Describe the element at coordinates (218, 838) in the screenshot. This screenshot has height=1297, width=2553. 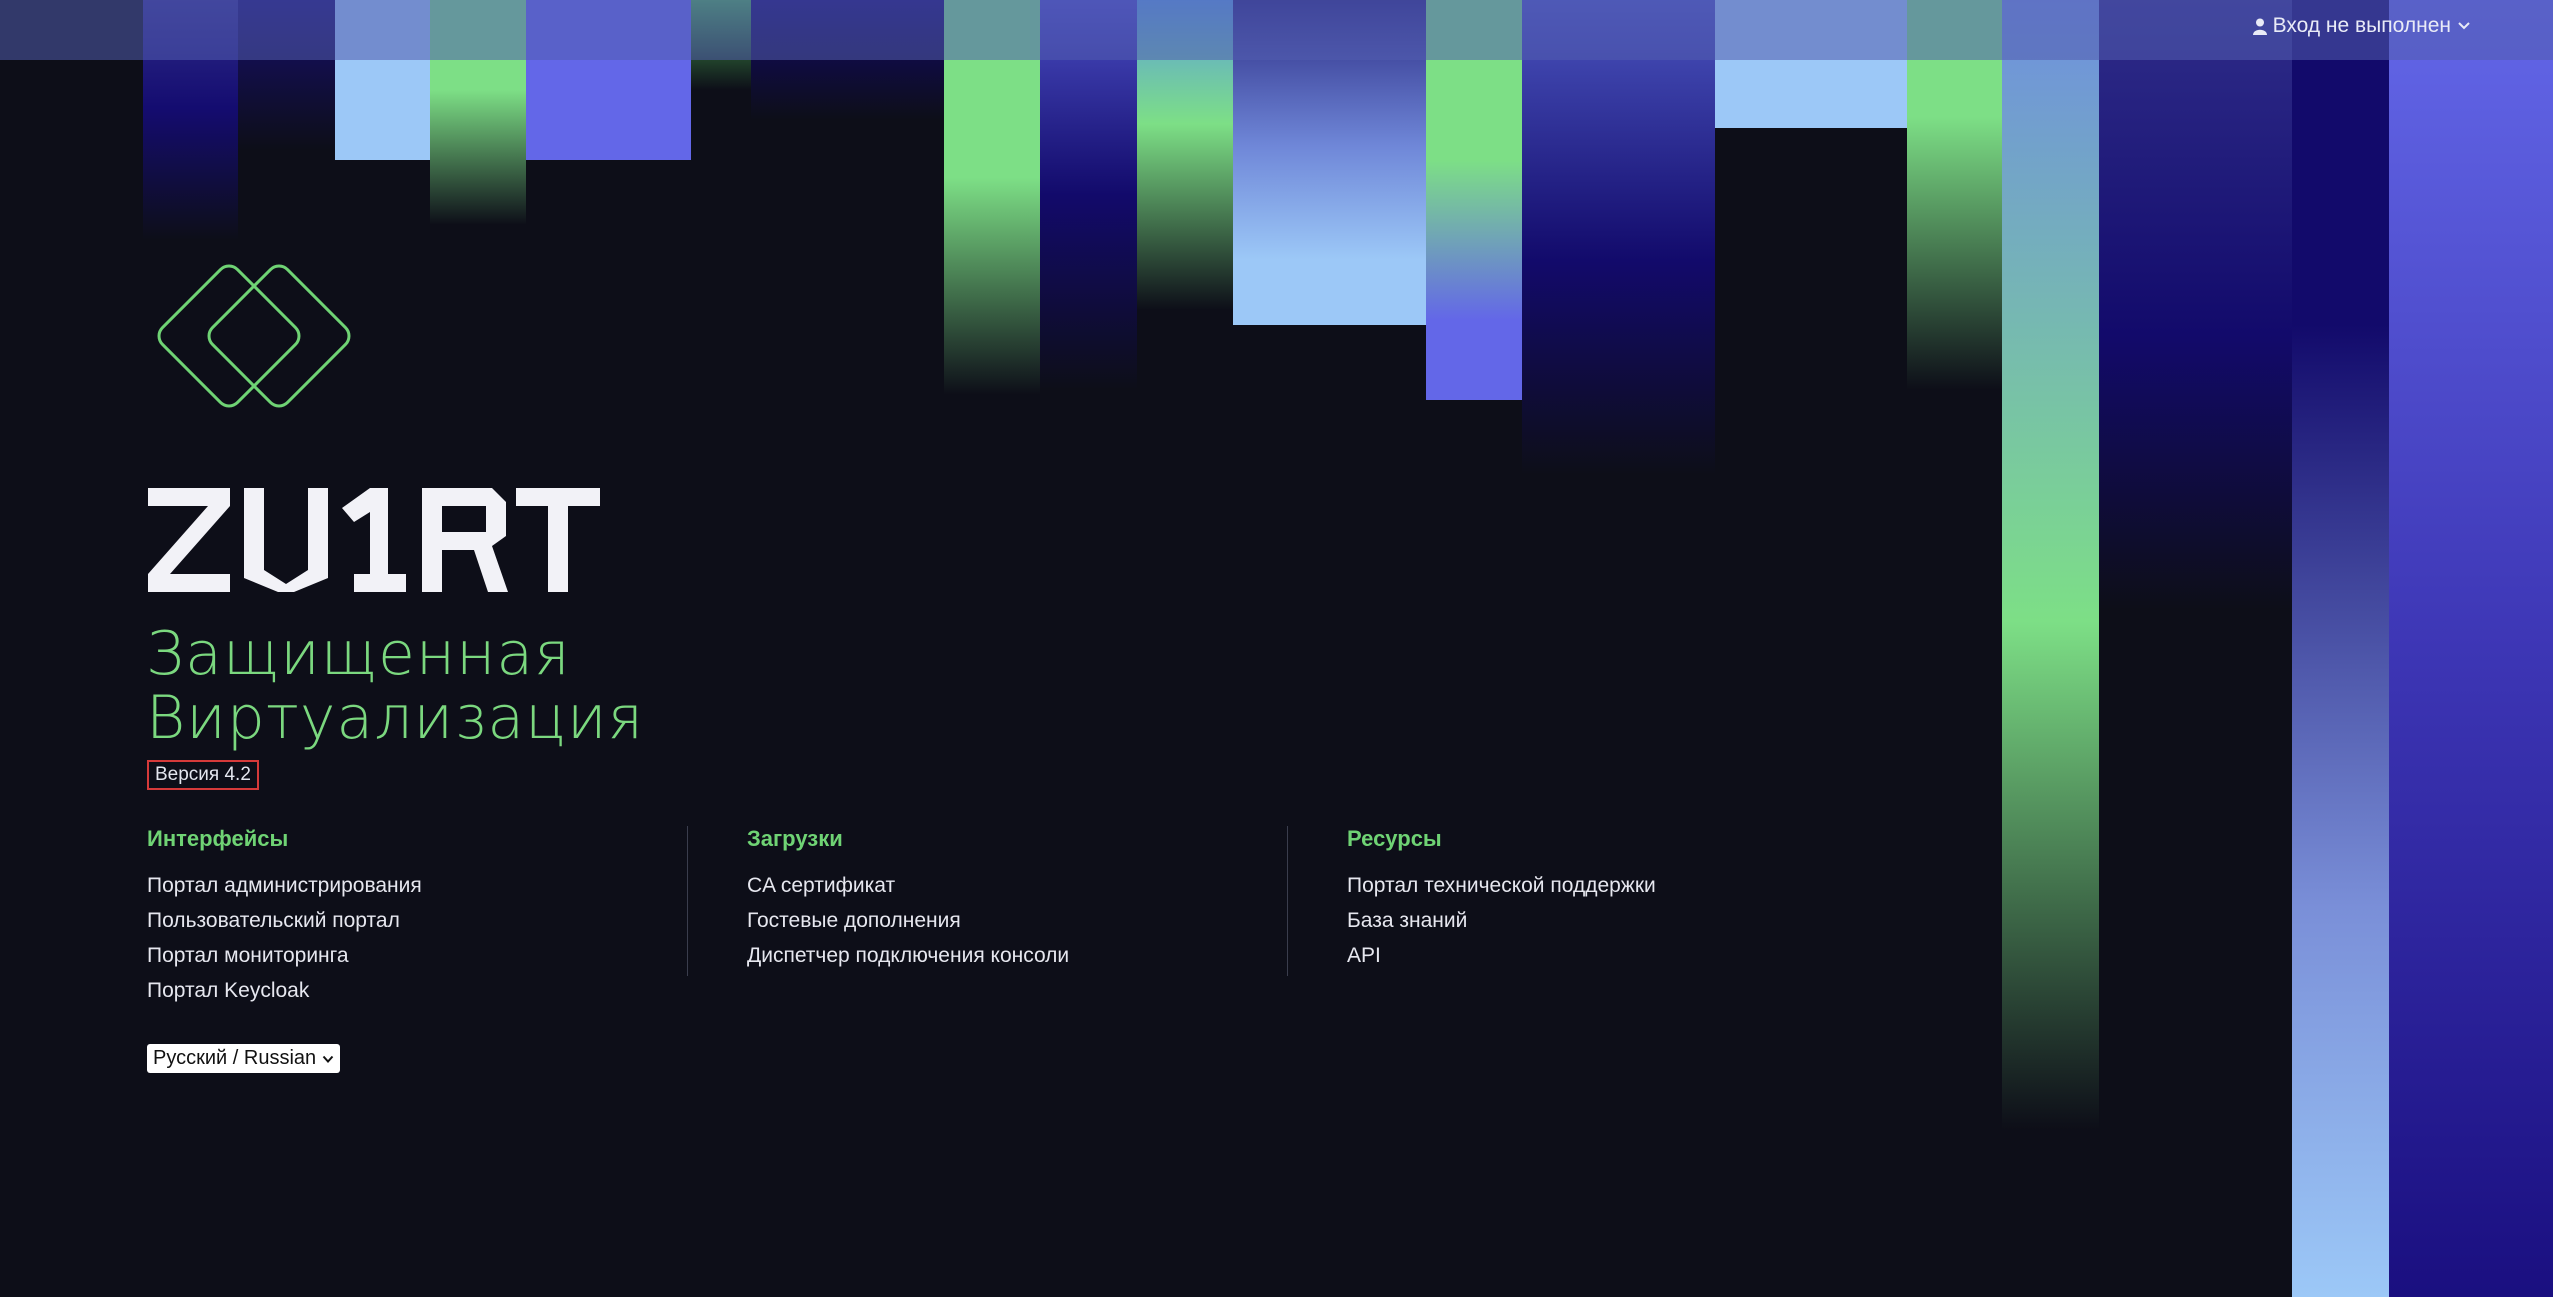
I see `section-title: Интерфейсы` at that location.